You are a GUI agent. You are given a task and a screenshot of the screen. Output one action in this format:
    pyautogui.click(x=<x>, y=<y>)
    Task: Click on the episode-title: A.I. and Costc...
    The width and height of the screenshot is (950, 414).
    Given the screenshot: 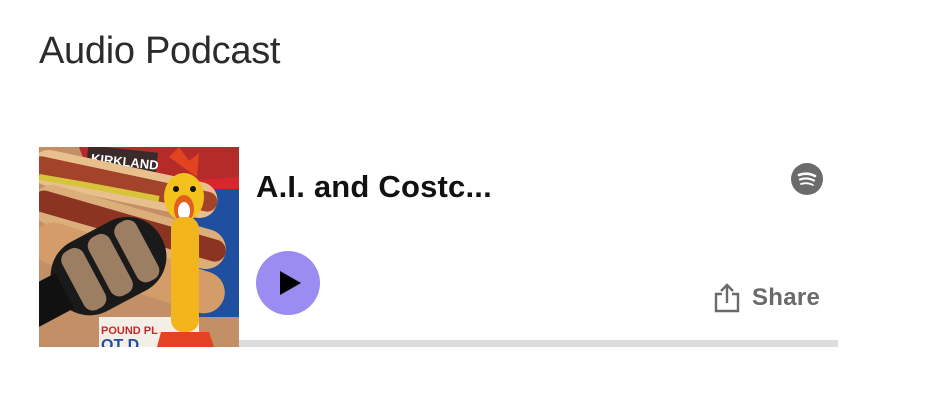 What is the action you would take?
    pyautogui.click(x=374, y=187)
    